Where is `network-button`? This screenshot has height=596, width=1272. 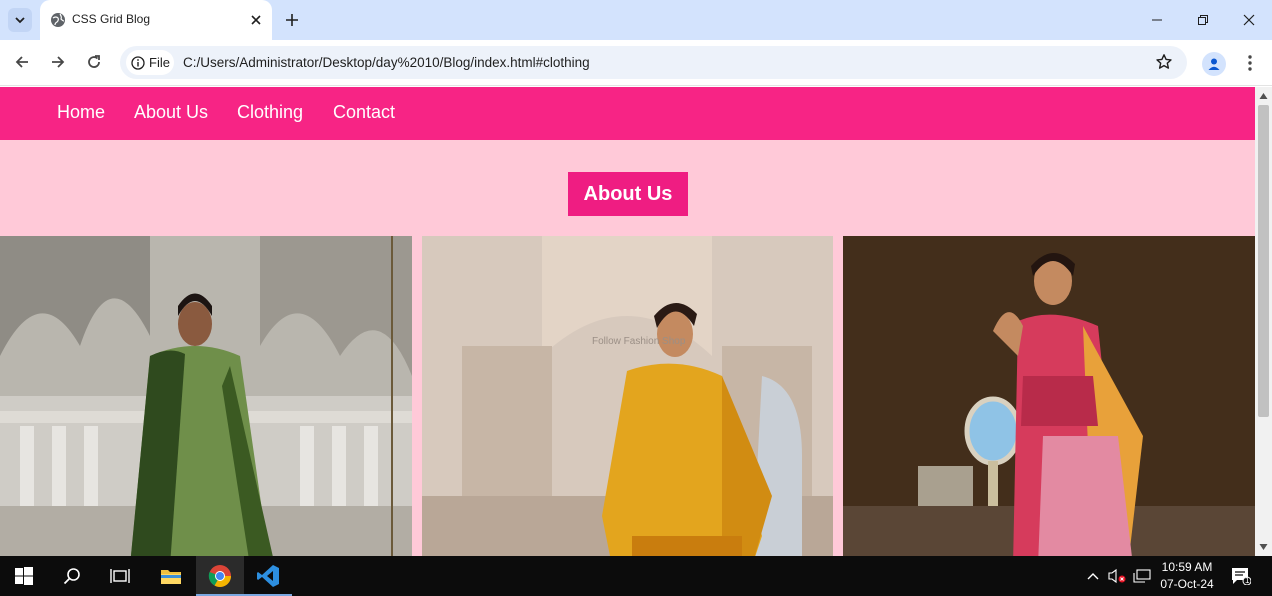 network-button is located at coordinates (1142, 576).